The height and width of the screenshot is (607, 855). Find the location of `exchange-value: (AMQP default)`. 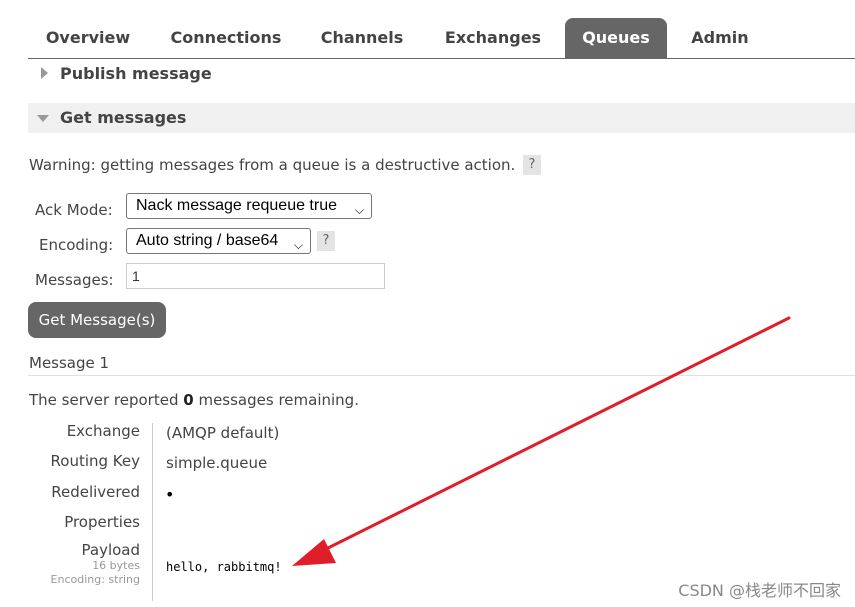

exchange-value: (AMQP default) is located at coordinates (223, 433).